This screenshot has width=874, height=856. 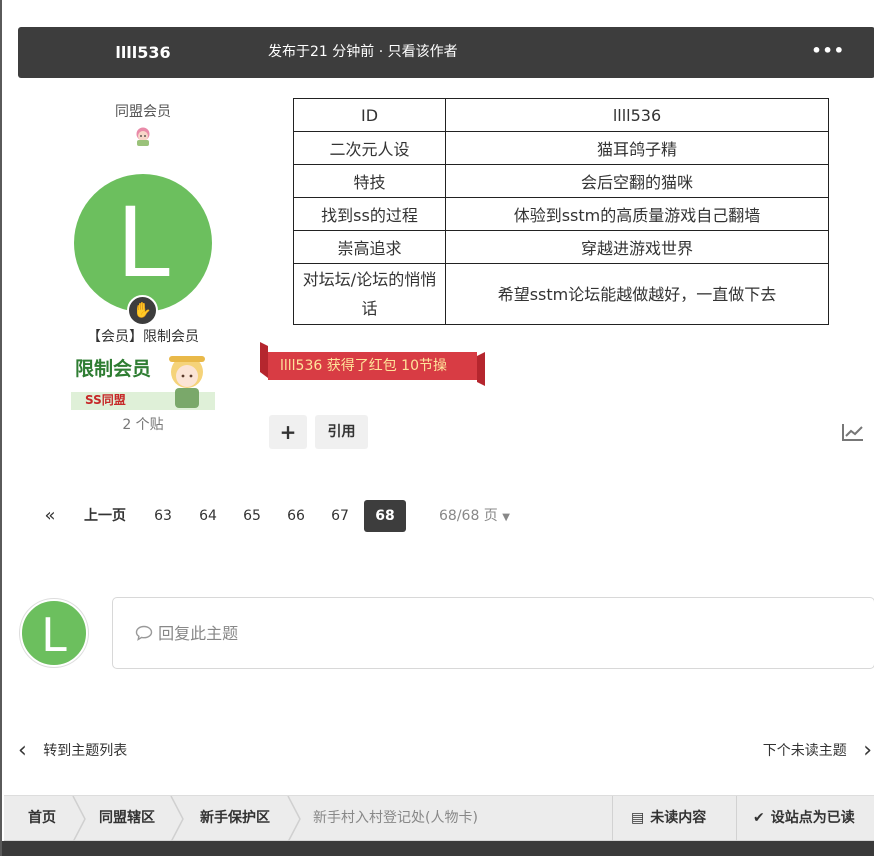 What do you see at coordinates (638, 818) in the screenshot?
I see `newspaper-icon: ▤` at bounding box center [638, 818].